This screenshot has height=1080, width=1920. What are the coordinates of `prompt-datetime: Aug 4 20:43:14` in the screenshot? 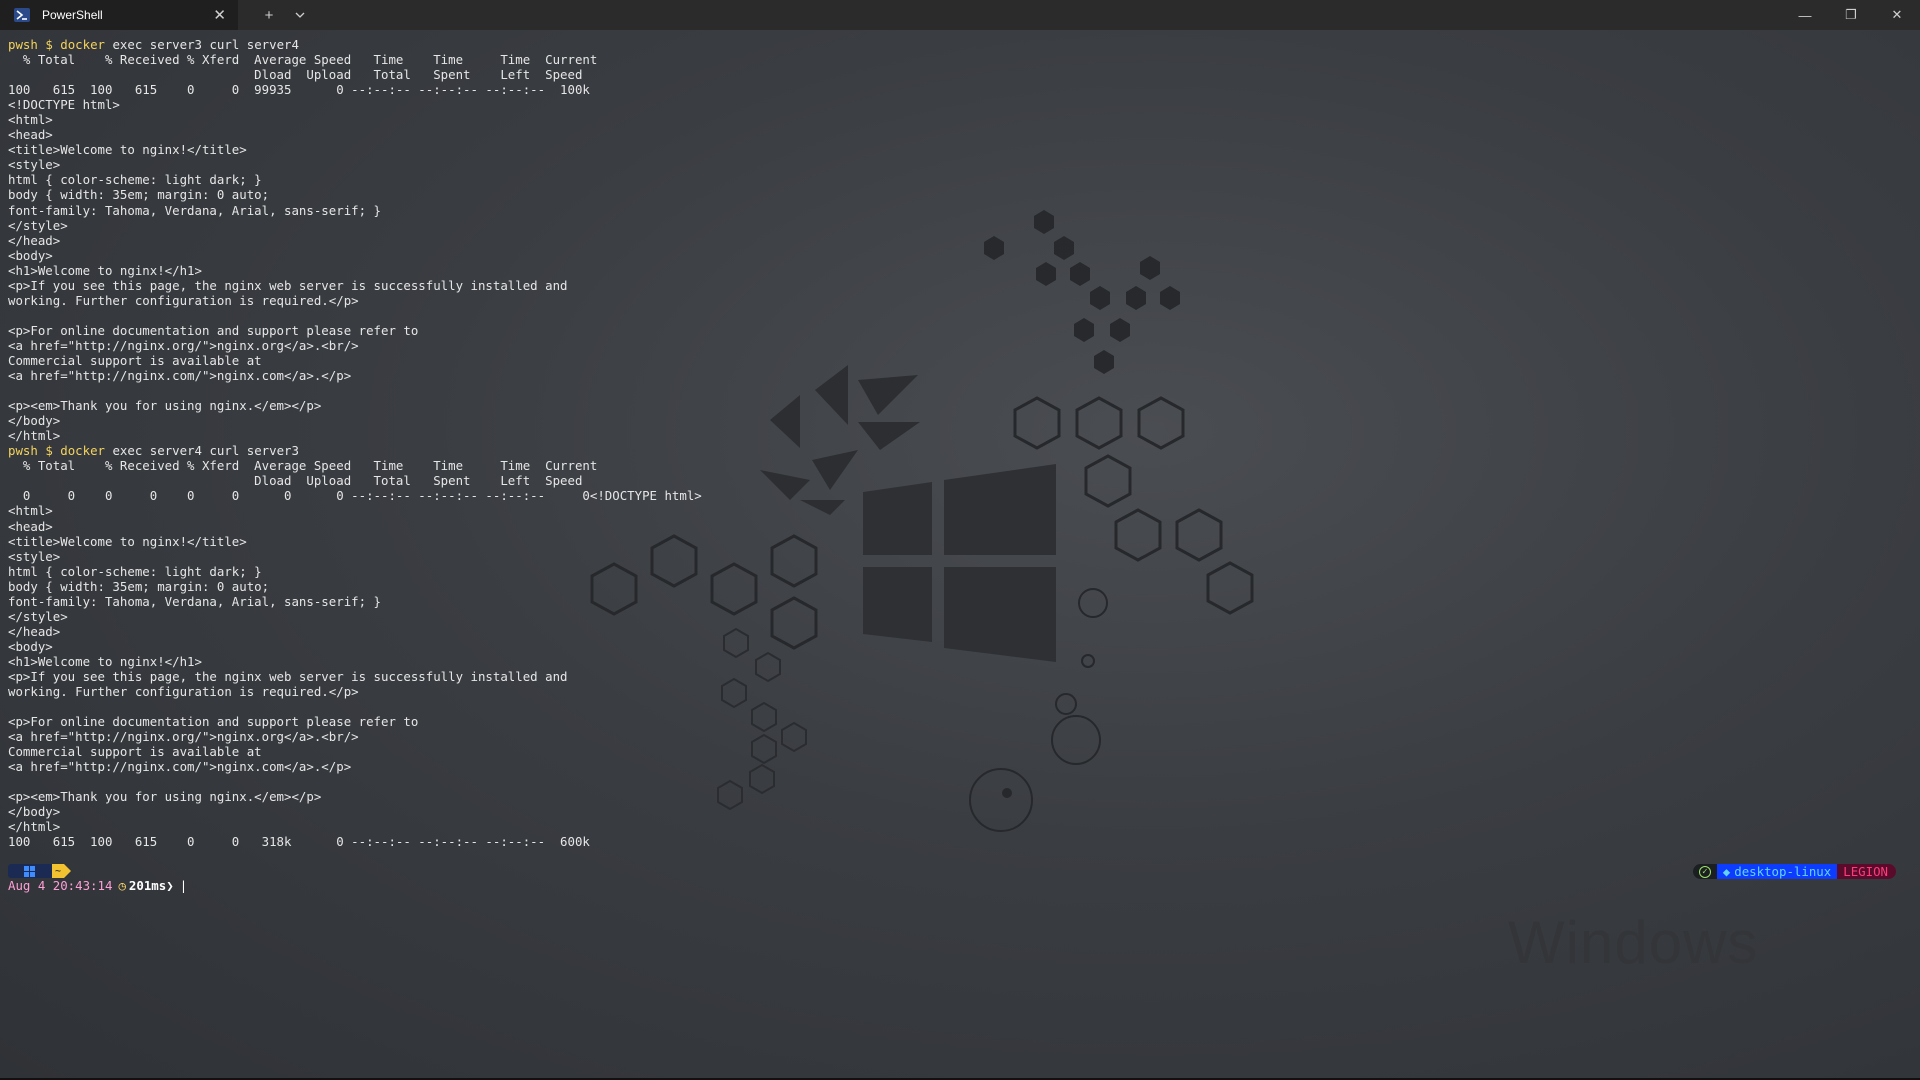 It's located at (60, 885).